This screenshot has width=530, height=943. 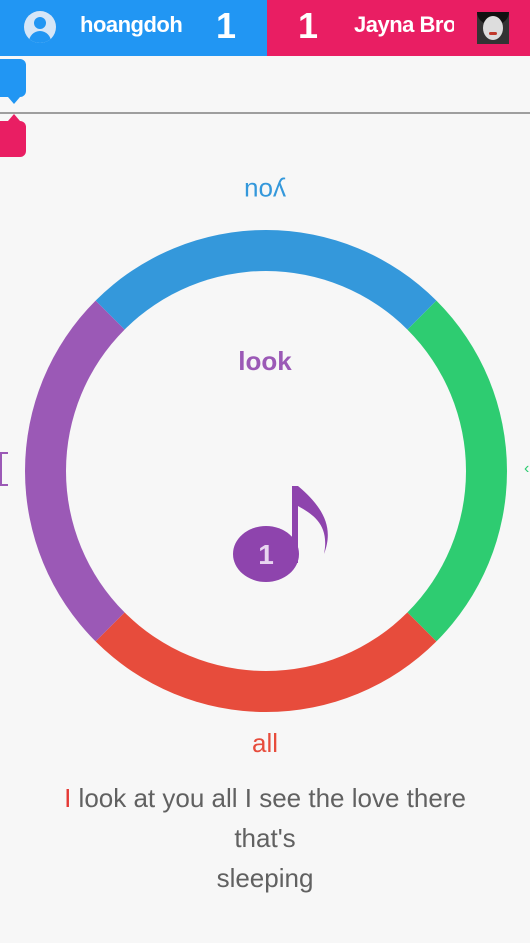 I want to click on music-note-icon: 1, so click(x=282, y=533).